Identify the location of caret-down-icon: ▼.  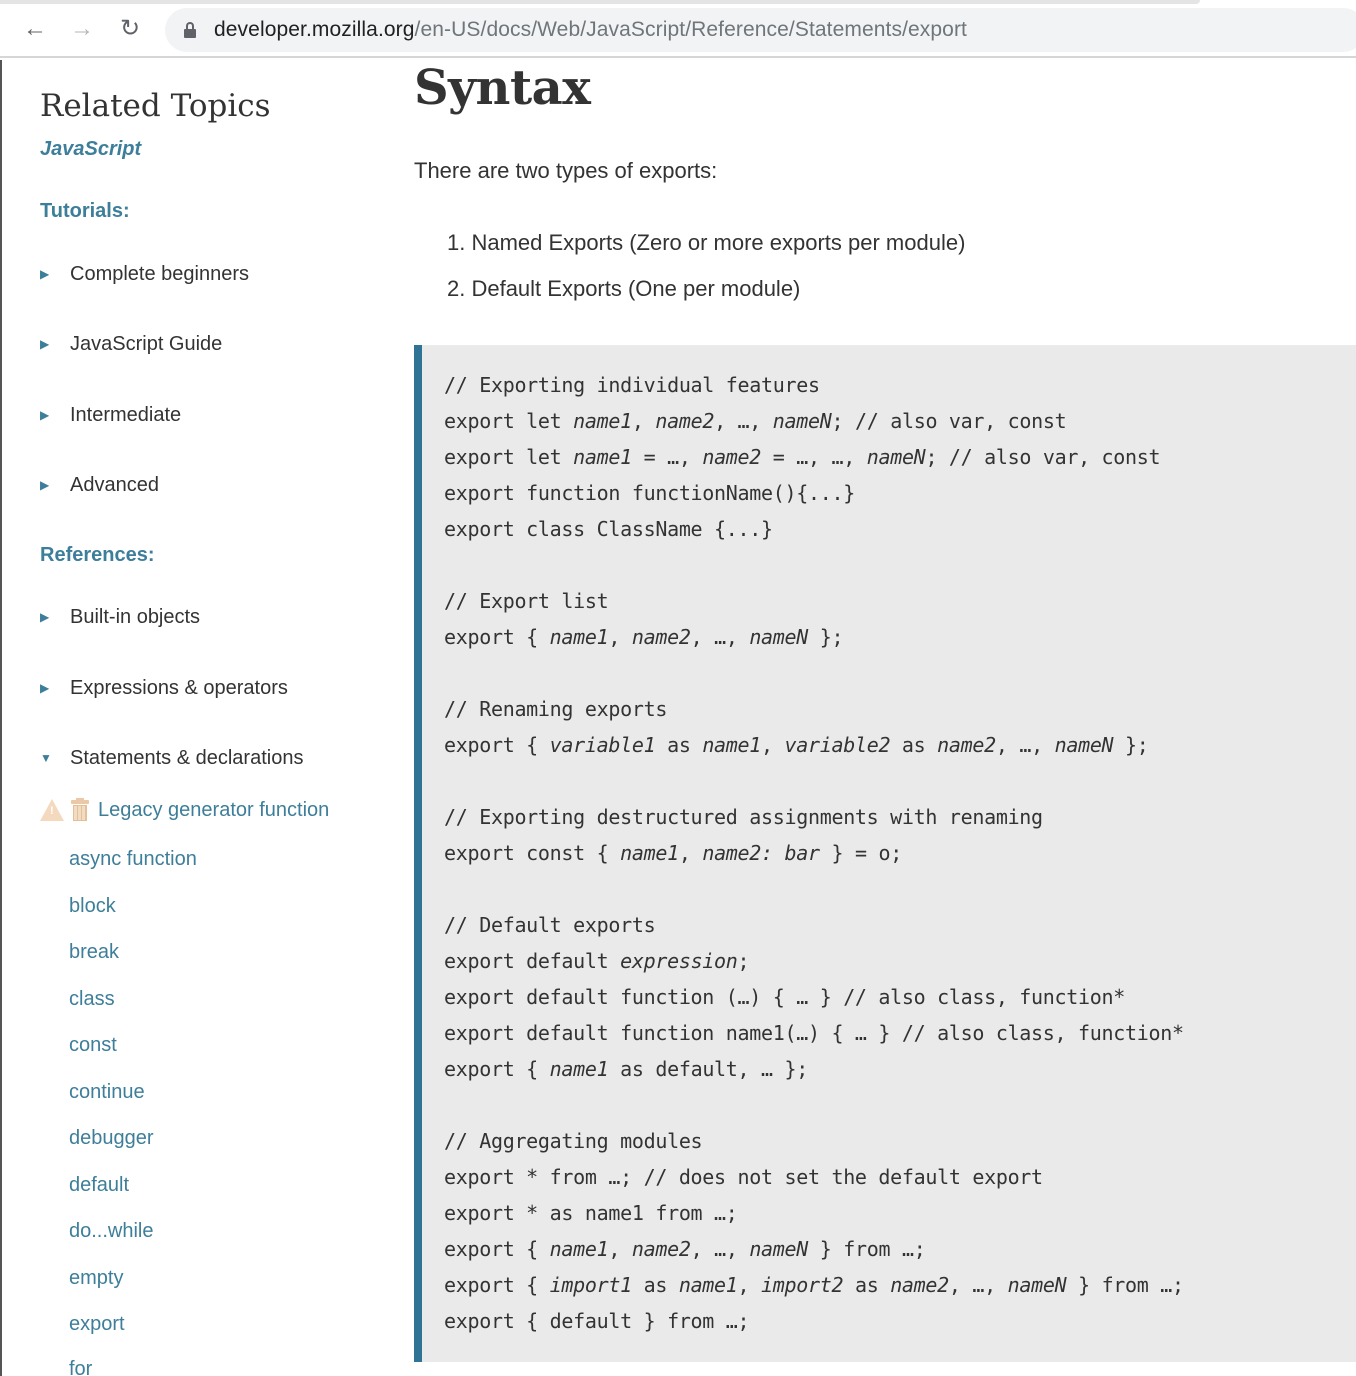
(46, 758).